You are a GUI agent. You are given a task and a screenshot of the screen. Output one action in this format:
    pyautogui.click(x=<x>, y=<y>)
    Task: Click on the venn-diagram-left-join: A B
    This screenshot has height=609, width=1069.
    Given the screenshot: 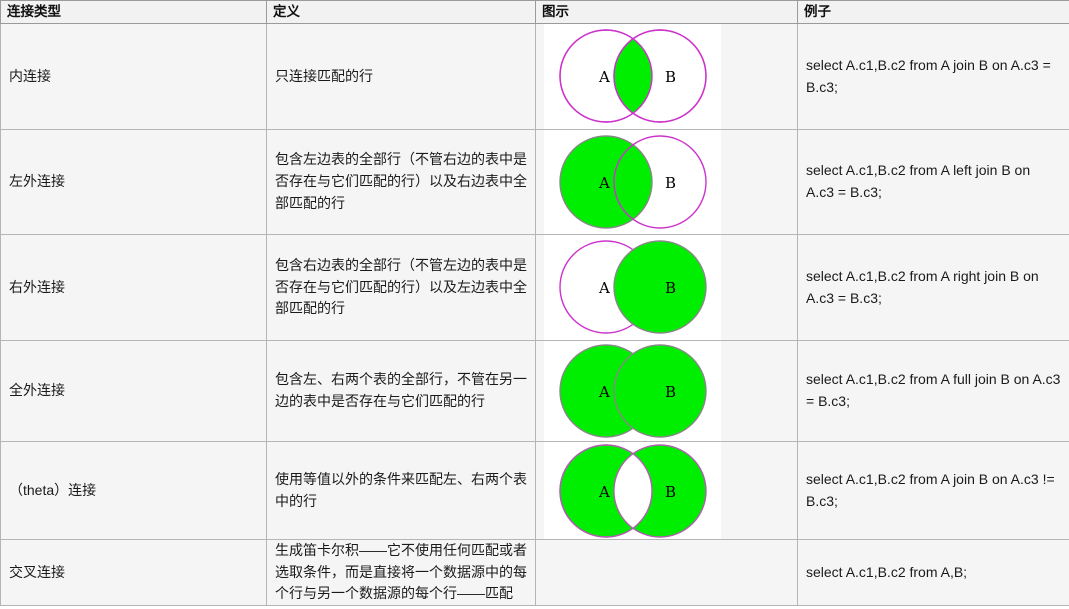 What is the action you would take?
    pyautogui.click(x=632, y=182)
    